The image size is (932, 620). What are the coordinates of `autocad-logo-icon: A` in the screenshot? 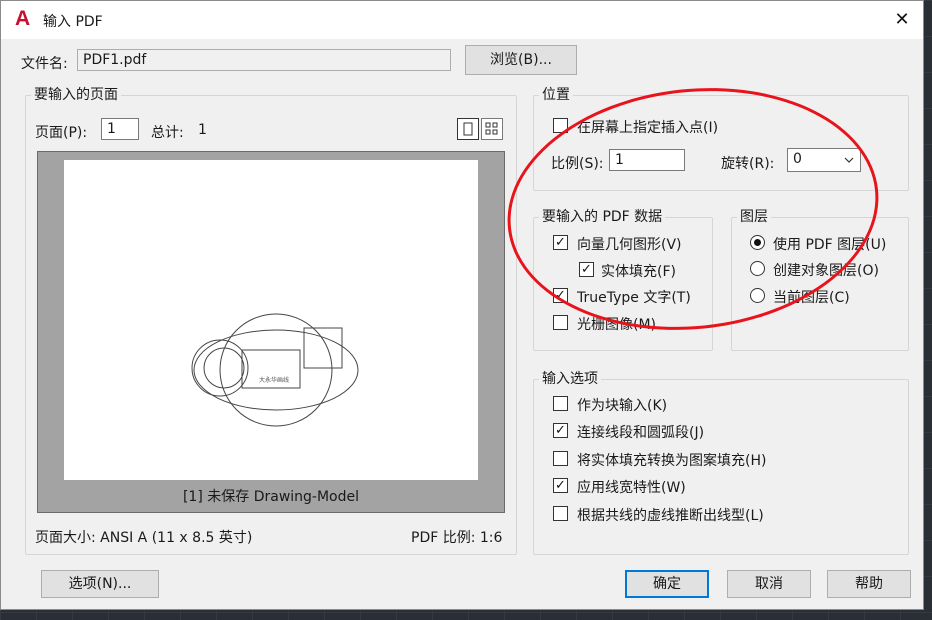 It's located at (23, 18).